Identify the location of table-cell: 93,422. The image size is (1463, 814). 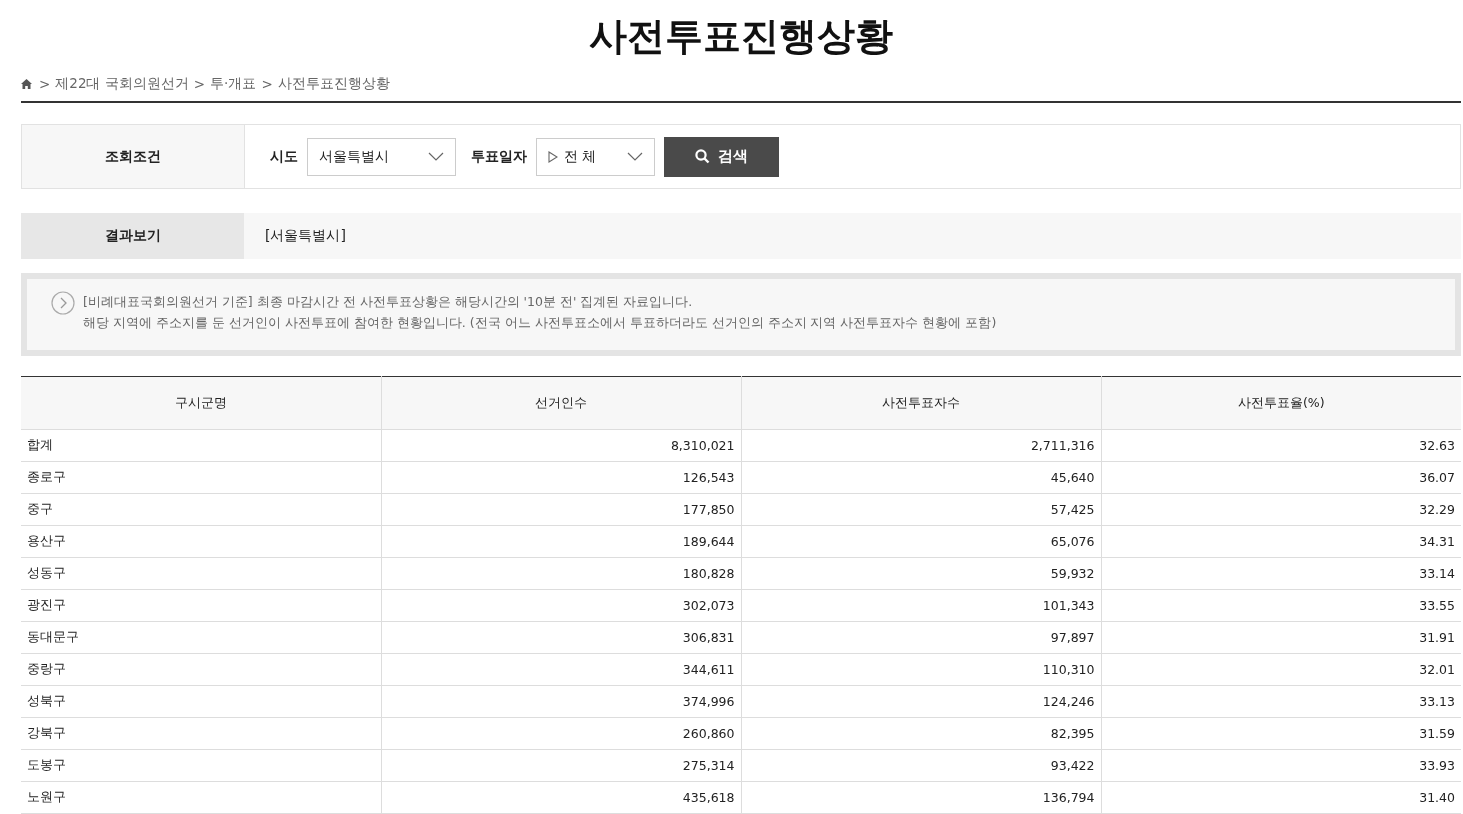
(921, 765).